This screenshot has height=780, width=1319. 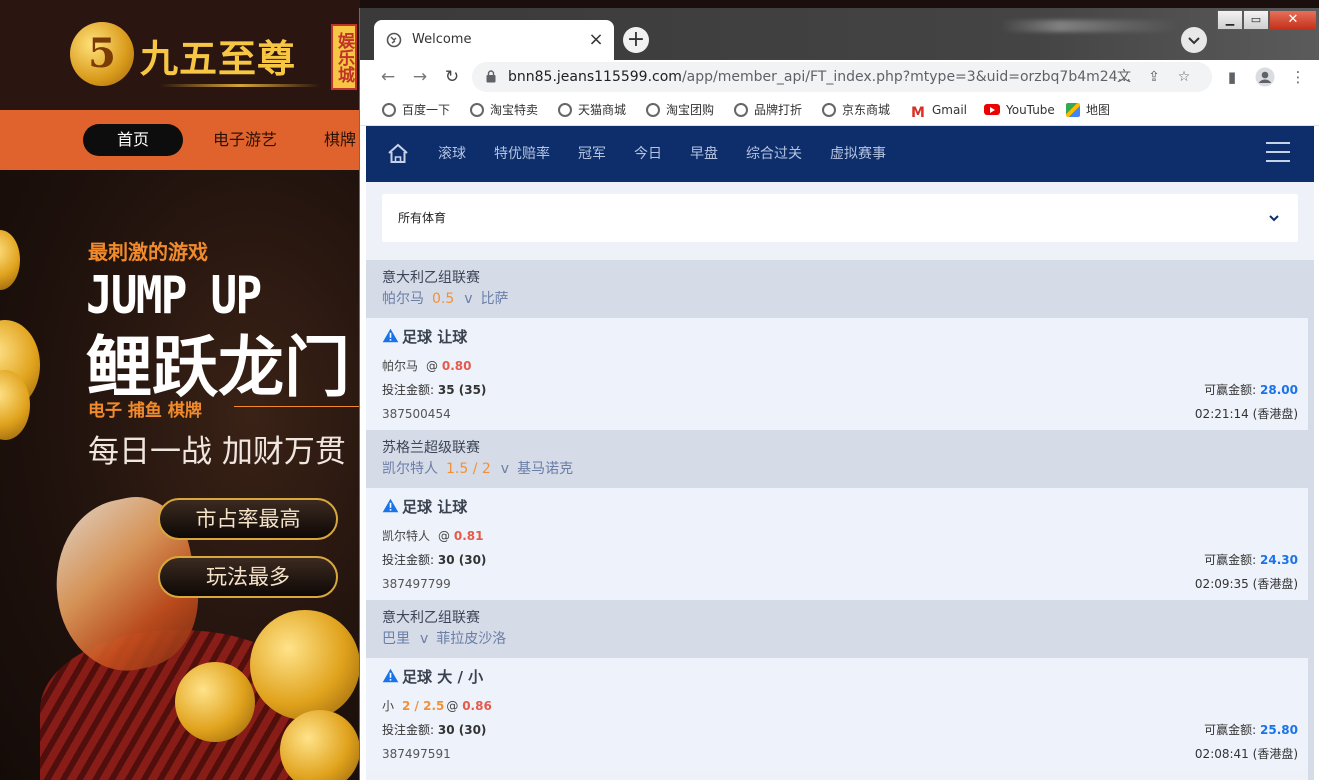 What do you see at coordinates (839, 34) in the screenshot?
I see `tab-strip: Welcome × + ▁ ▭ ✕` at bounding box center [839, 34].